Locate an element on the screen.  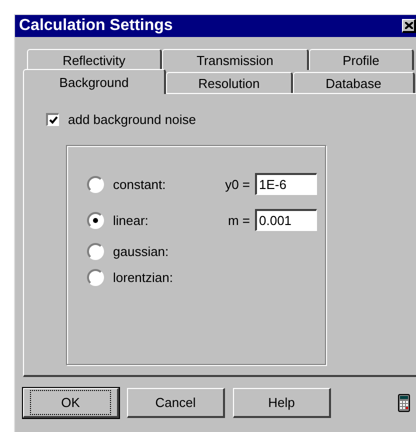
window-title: Calculation Settings is located at coordinates (95, 26).